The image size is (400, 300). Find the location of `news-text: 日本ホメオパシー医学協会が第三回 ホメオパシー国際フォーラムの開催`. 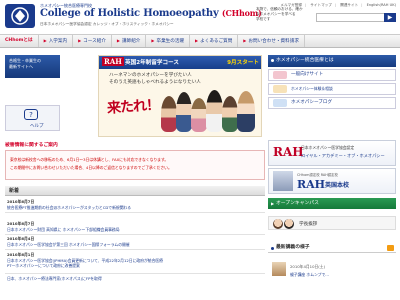

news-text: 日本ホメオパシー医学協会が第三回 ホメオパシー国際フォーラムの開催 is located at coordinates (68, 244).